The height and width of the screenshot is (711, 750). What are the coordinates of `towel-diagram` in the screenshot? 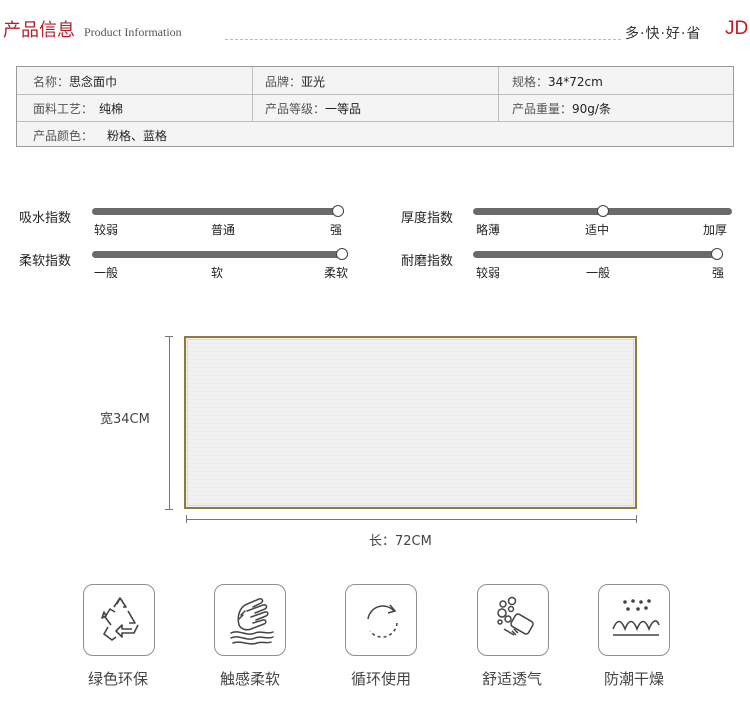 It's located at (410, 422).